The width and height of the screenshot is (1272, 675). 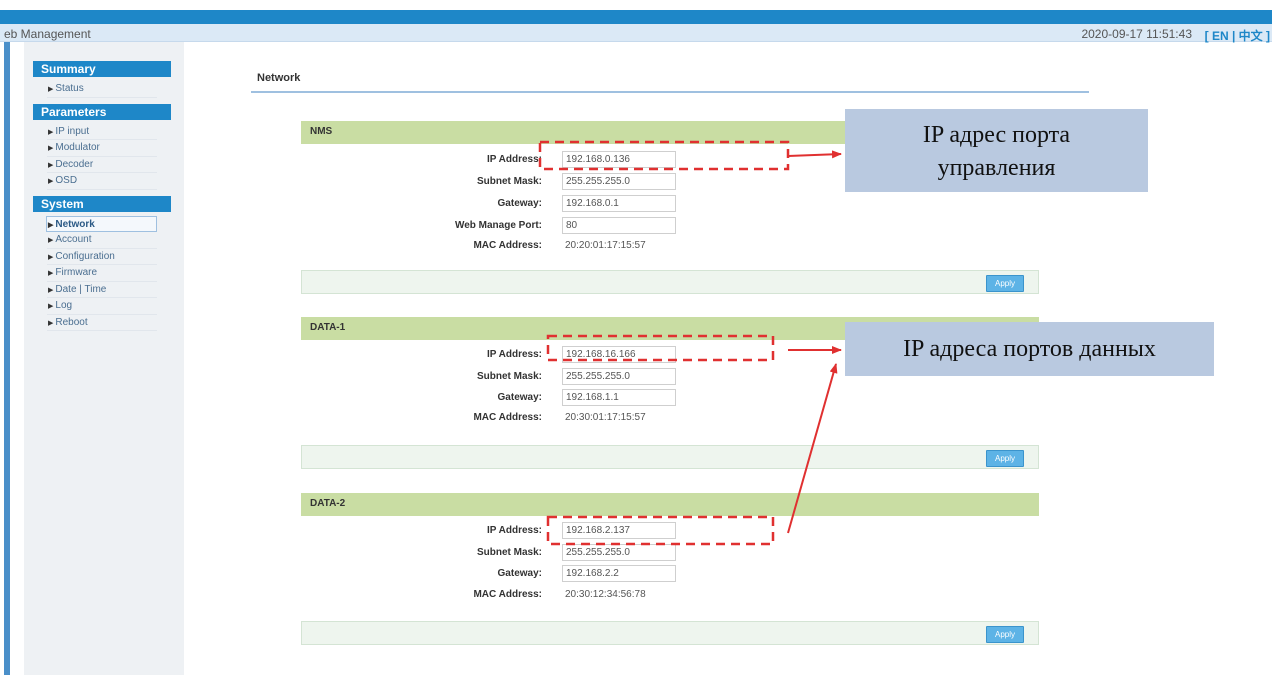 What do you see at coordinates (812, 448) in the screenshot?
I see `data2-callout-arrow` at bounding box center [812, 448].